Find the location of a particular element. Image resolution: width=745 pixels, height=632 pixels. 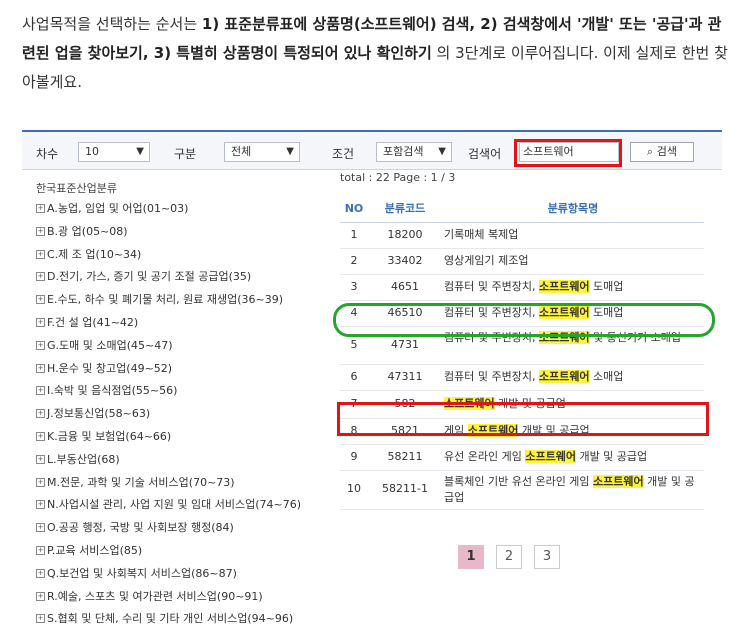

page-button: 2 is located at coordinates (509, 557).